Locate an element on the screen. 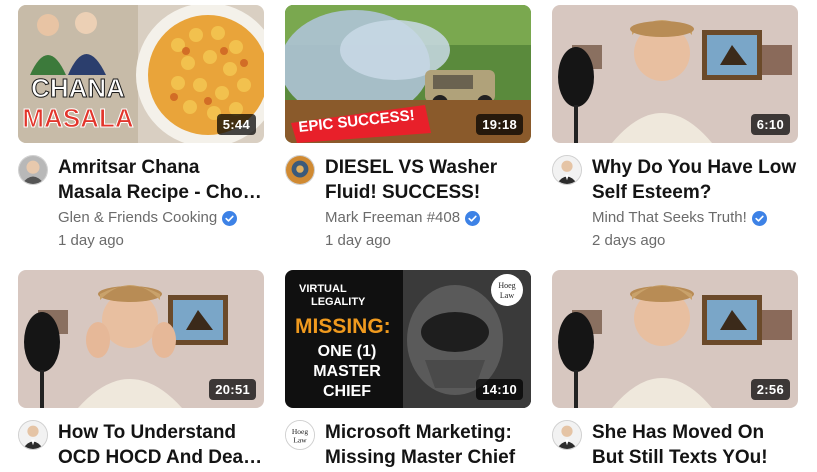 Image resolution: width=817 pixels, height=472 pixels. channel-avatar: Hoeg Law is located at coordinates (300, 435).